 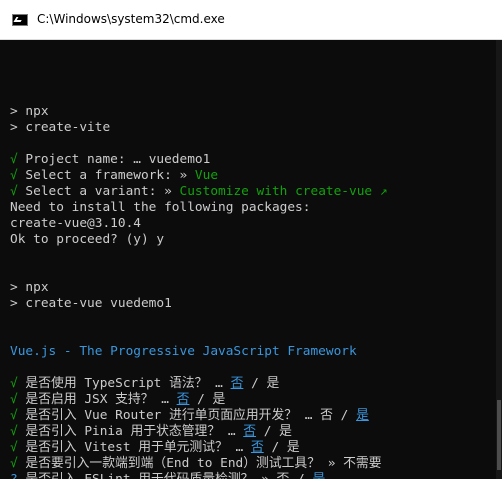 I want to click on terminal-text: Select a variant: », so click(x=98, y=191).